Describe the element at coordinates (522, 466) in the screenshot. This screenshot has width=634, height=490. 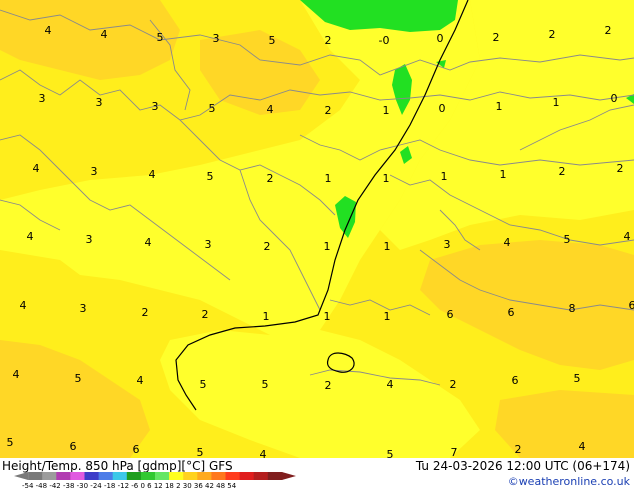
I see `valid-time: Tu 24-03-2026 12:00 UTC (06+174)` at that location.